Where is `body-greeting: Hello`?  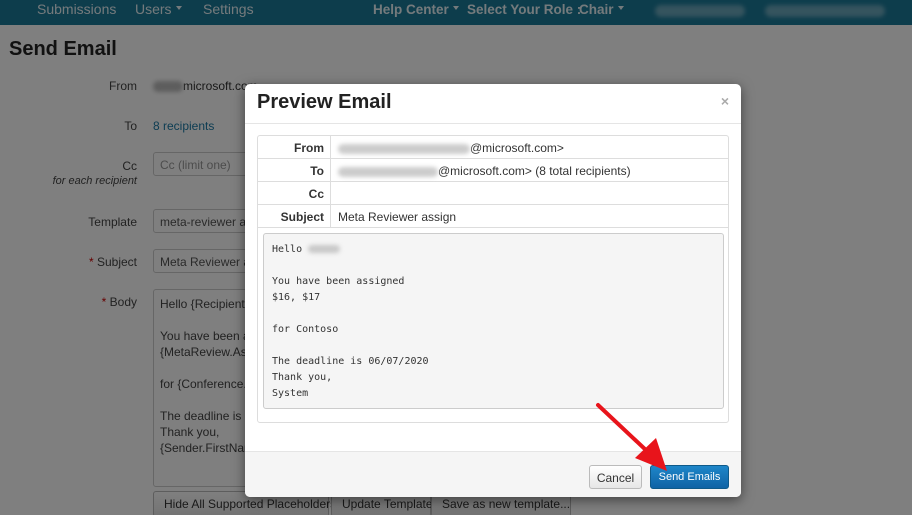 body-greeting: Hello is located at coordinates (287, 249).